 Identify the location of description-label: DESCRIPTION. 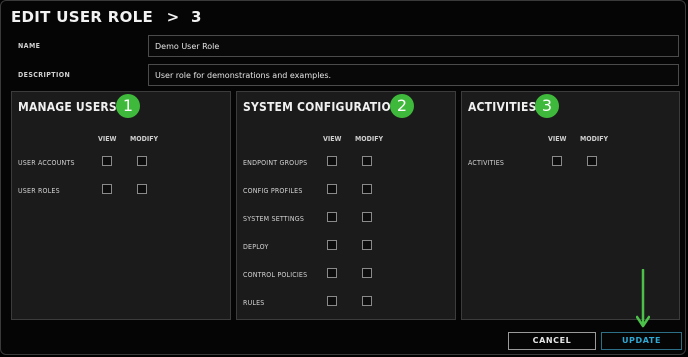
(44, 75).